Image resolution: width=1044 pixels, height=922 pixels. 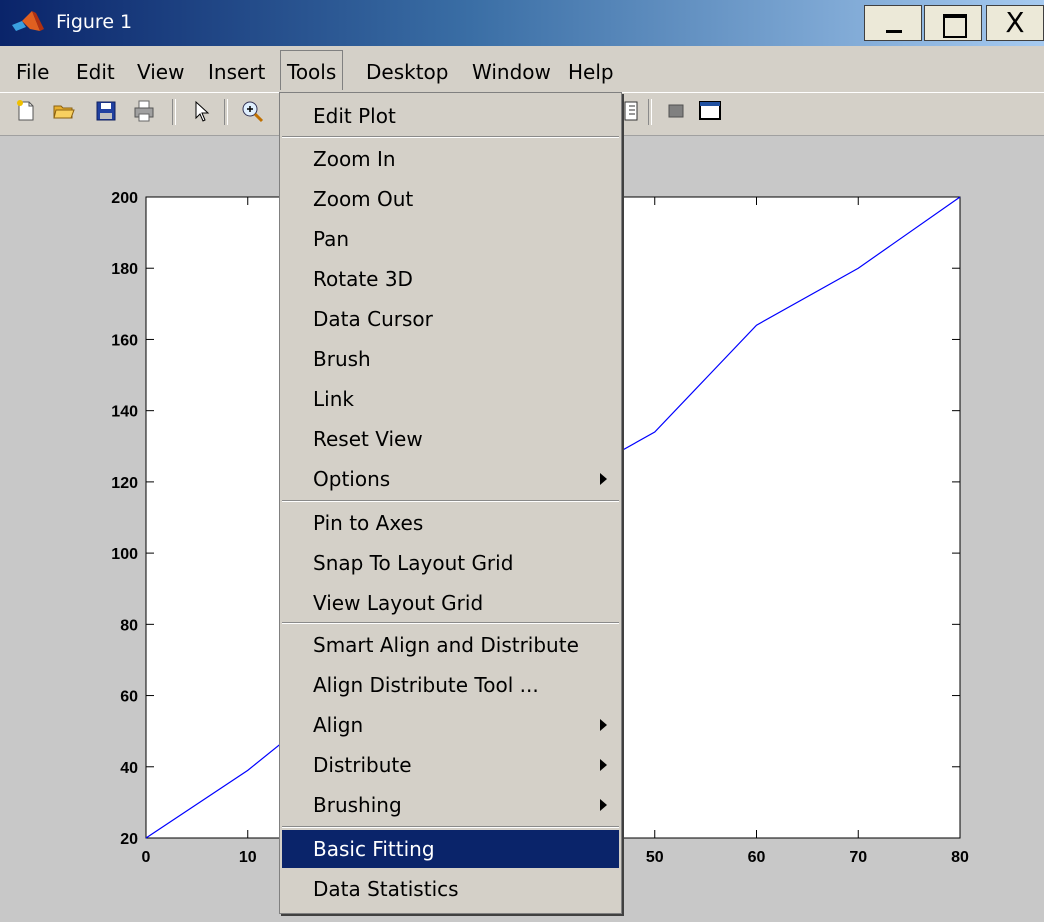 What do you see at coordinates (354, 116) in the screenshot?
I see `menu-item-label: Edit Plot` at bounding box center [354, 116].